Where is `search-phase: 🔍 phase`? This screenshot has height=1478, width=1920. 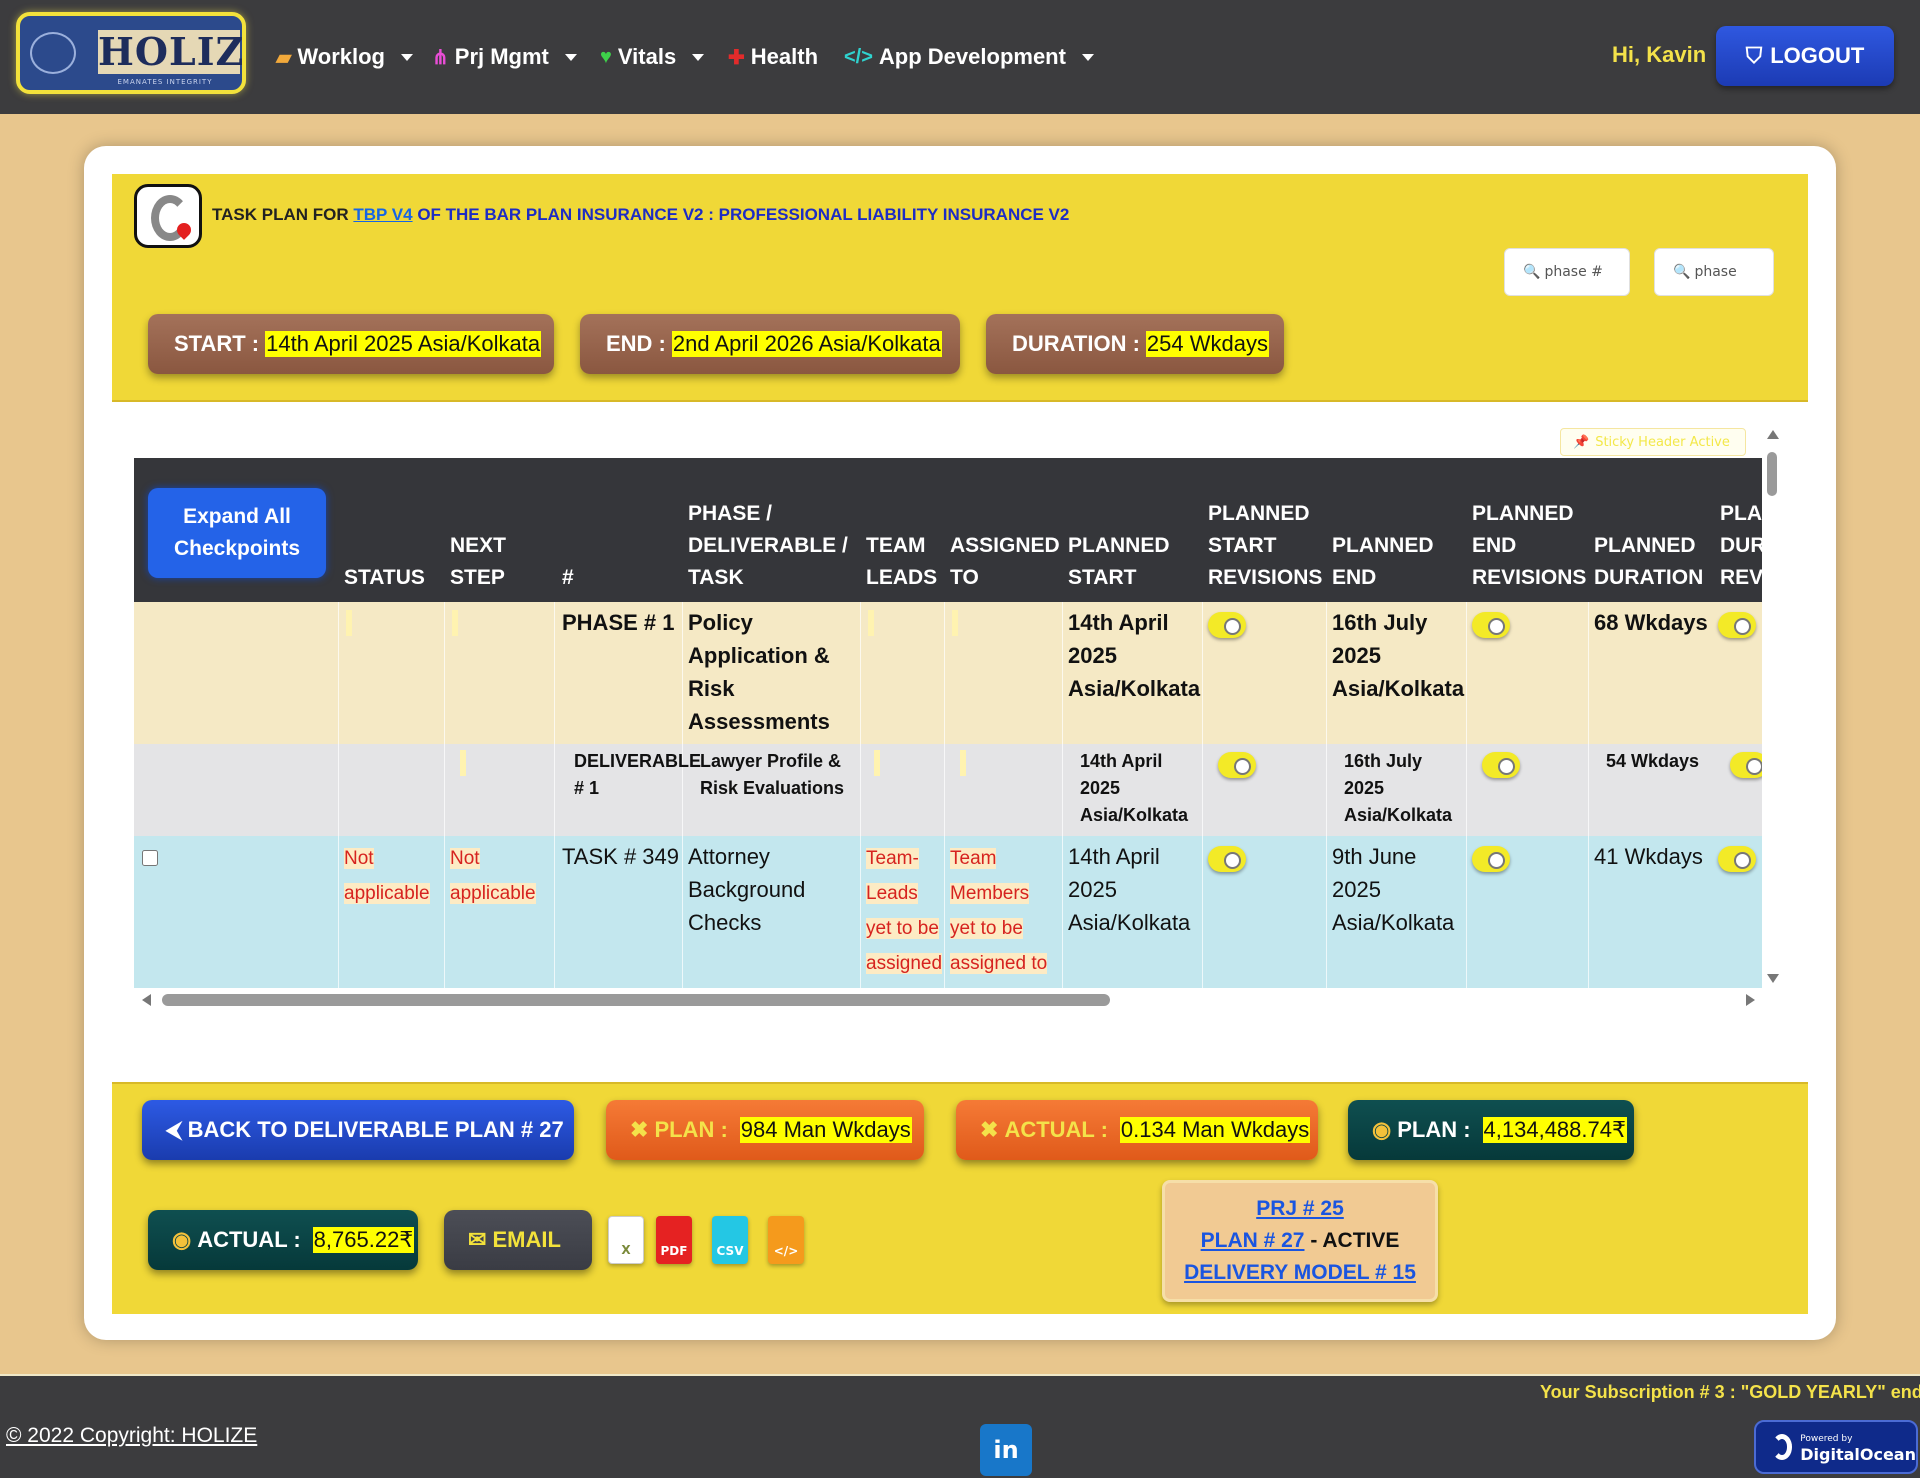 search-phase: 🔍 phase is located at coordinates (1714, 272).